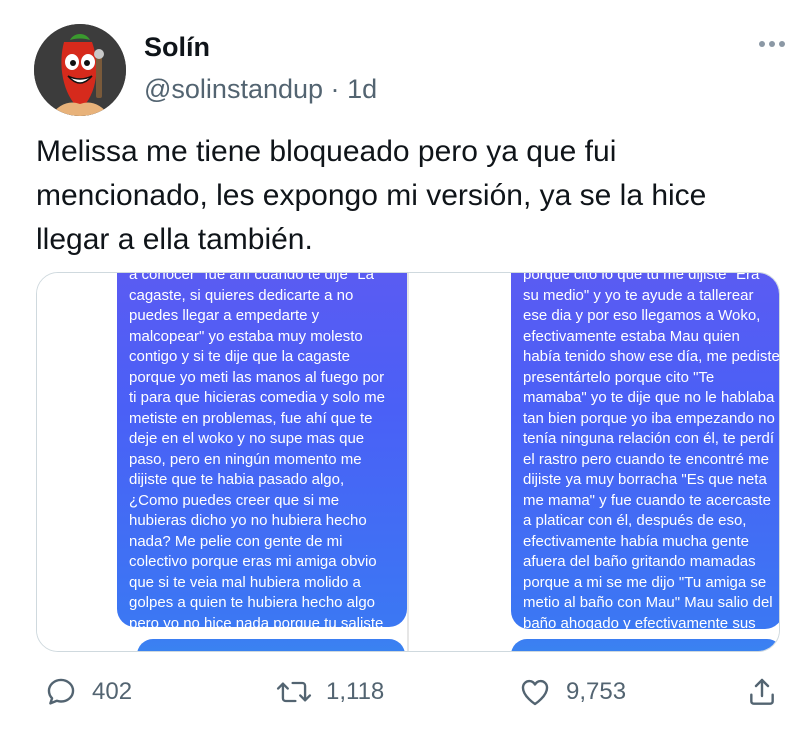 The width and height of the screenshot is (800, 745). I want to click on message-line: baño ahogado y efectivamente sus, so click(639, 622).